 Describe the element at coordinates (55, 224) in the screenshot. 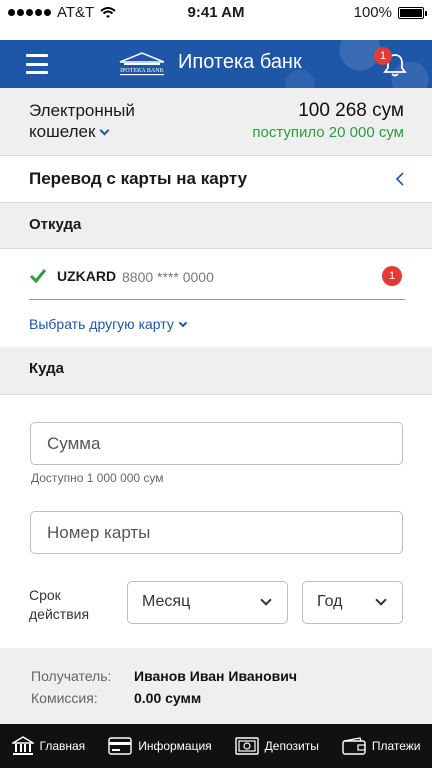

I see `section-from-title: Откуда` at that location.